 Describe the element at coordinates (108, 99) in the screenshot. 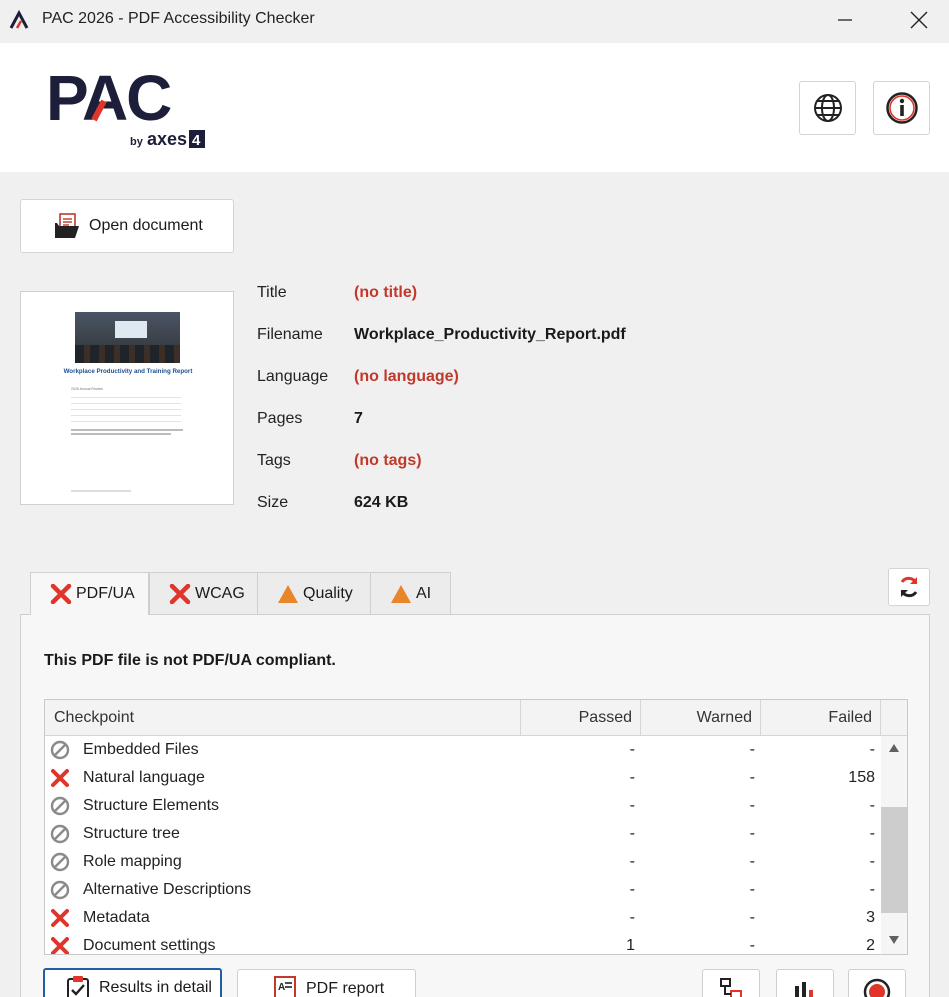

I see `svg-text: PAC` at that location.